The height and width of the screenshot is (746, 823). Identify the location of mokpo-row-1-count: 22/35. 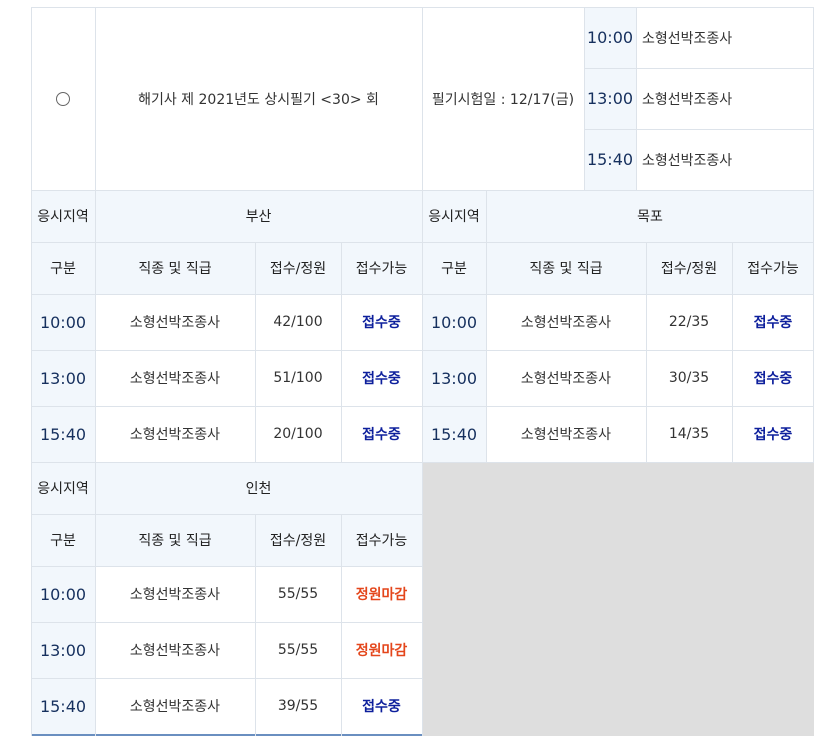
(689, 322).